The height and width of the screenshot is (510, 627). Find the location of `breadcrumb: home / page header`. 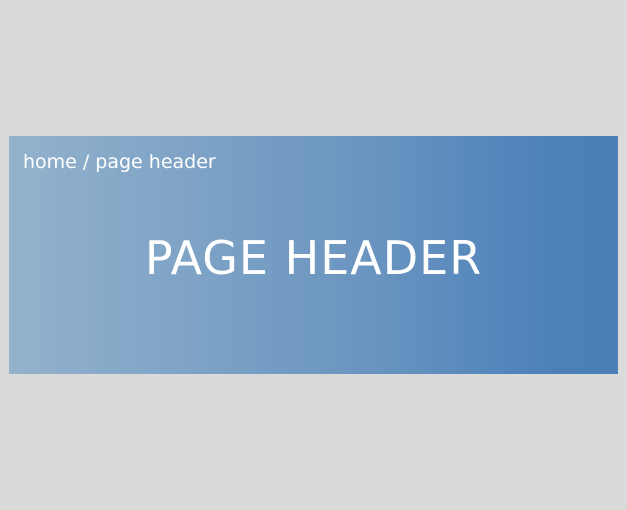

breadcrumb: home / page header is located at coordinates (119, 162).